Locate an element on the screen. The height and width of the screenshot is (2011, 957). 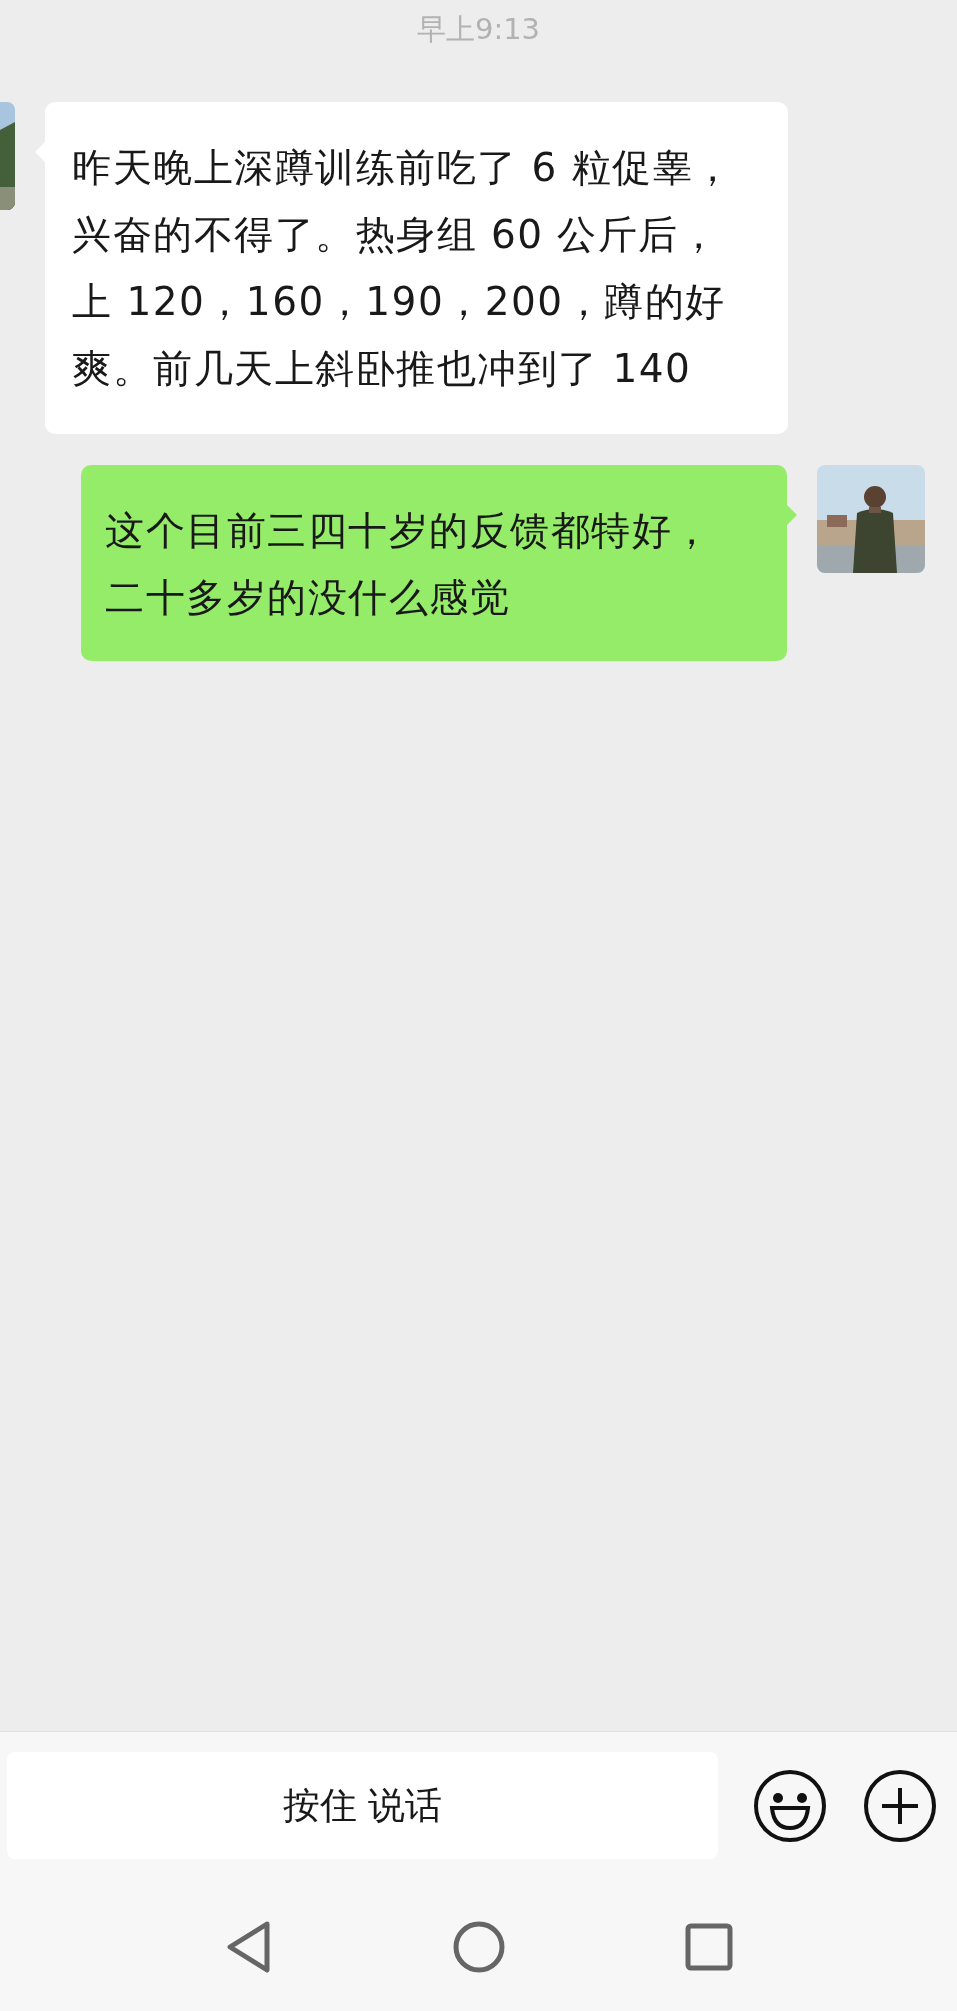
timestamp: 早上9:13 is located at coordinates (478, 29).